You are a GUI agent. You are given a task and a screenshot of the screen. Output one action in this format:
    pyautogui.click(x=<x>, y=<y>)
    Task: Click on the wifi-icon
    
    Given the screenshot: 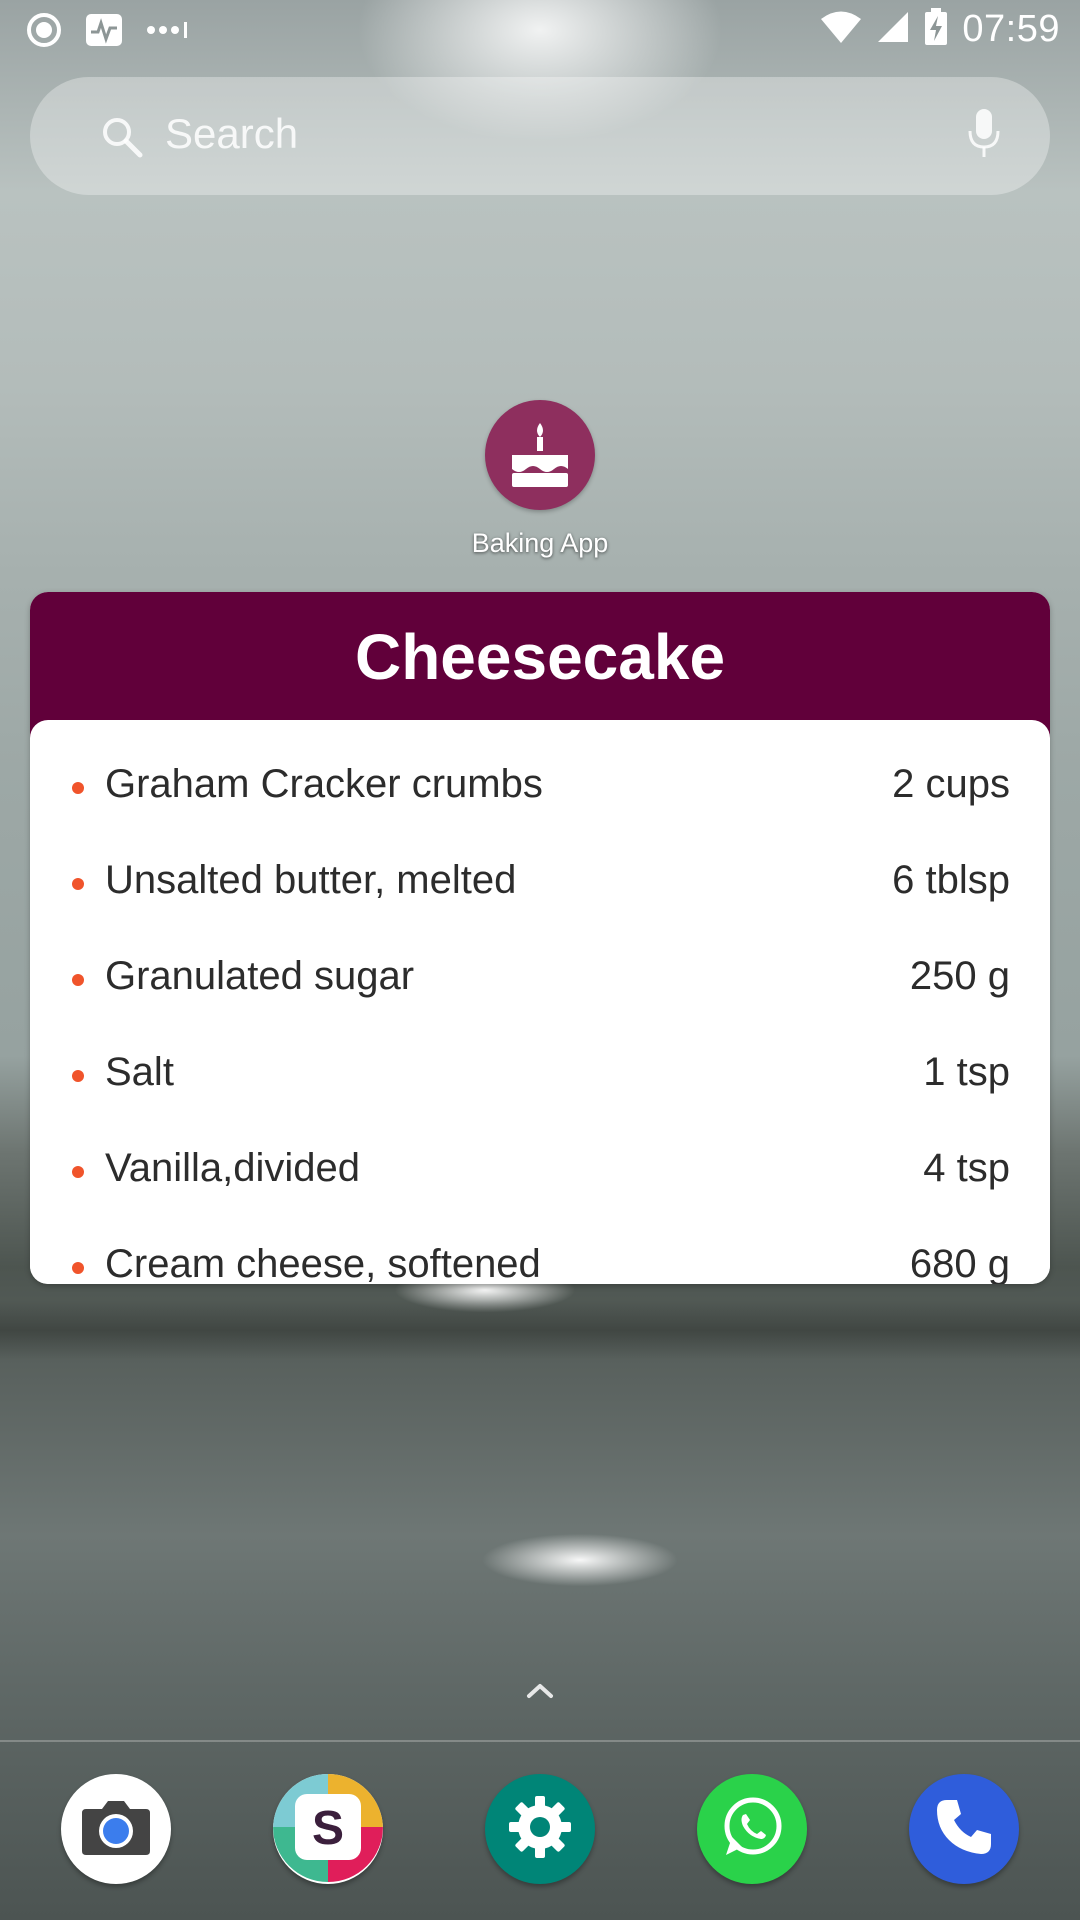 What is the action you would take?
    pyautogui.click(x=841, y=29)
    